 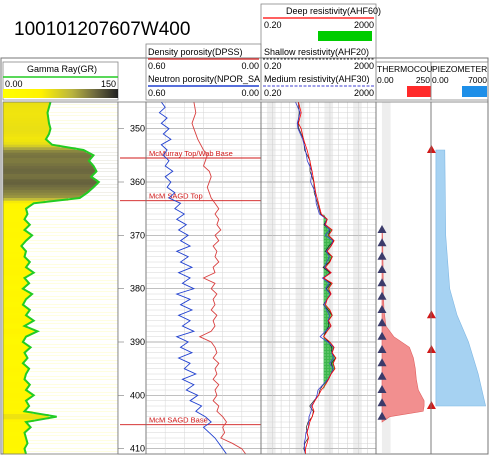 I want to click on deep-res-max-label: 2000, so click(x=364, y=25).